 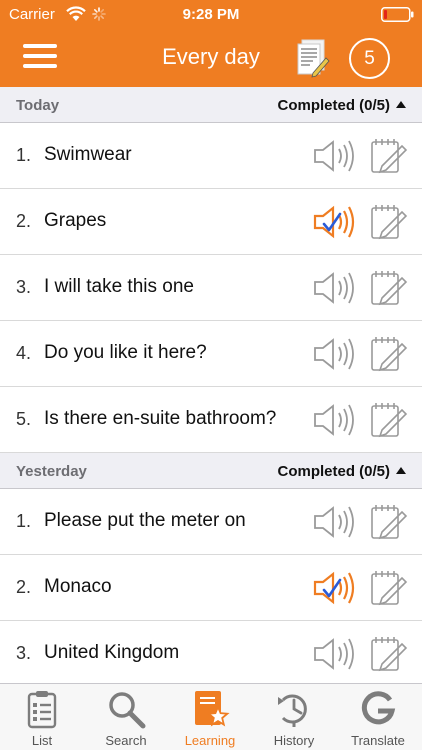 I want to click on section-title: Yesterday, so click(x=51, y=471).